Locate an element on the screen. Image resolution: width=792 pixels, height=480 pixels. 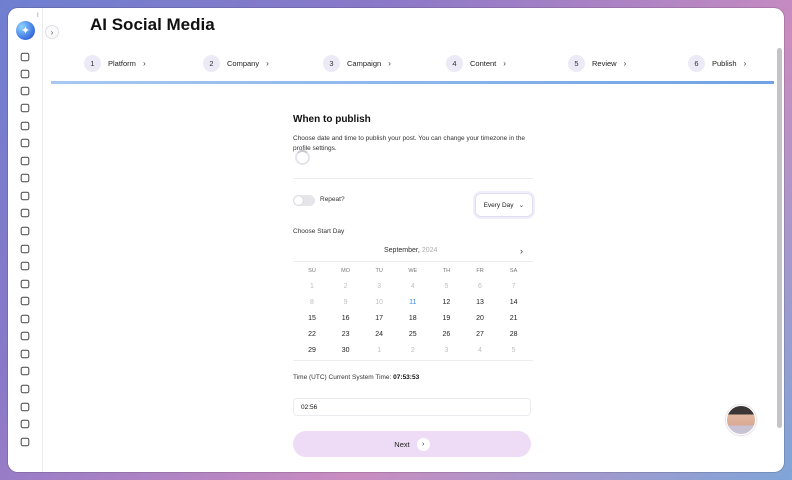
mail-icon is located at coordinates (25, 301).